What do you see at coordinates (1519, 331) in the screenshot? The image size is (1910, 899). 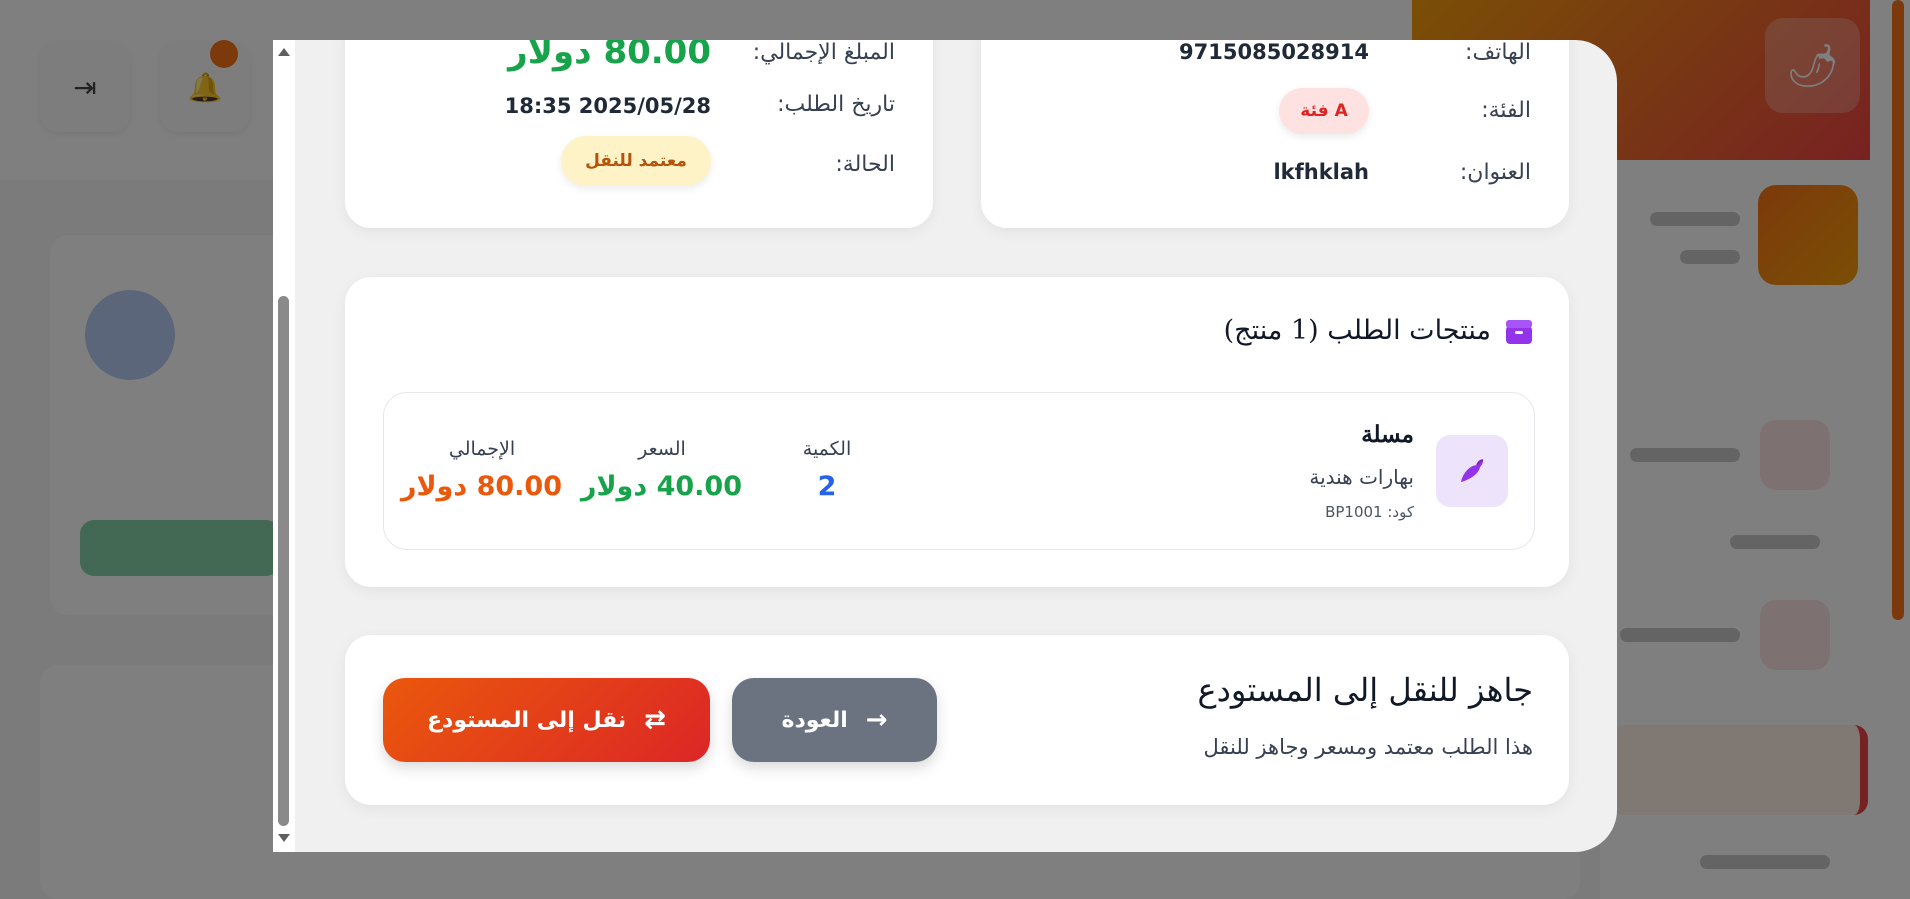 I see `box-icon` at bounding box center [1519, 331].